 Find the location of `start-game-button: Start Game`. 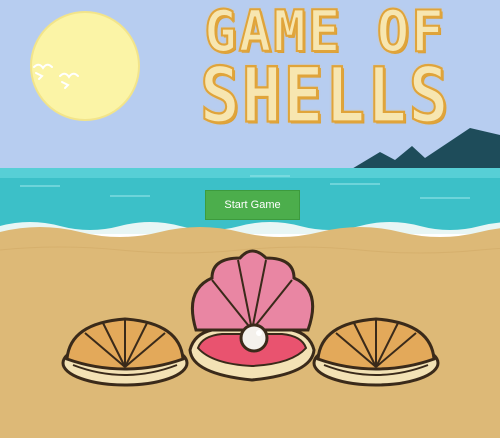

start-game-button: Start Game is located at coordinates (252, 205).